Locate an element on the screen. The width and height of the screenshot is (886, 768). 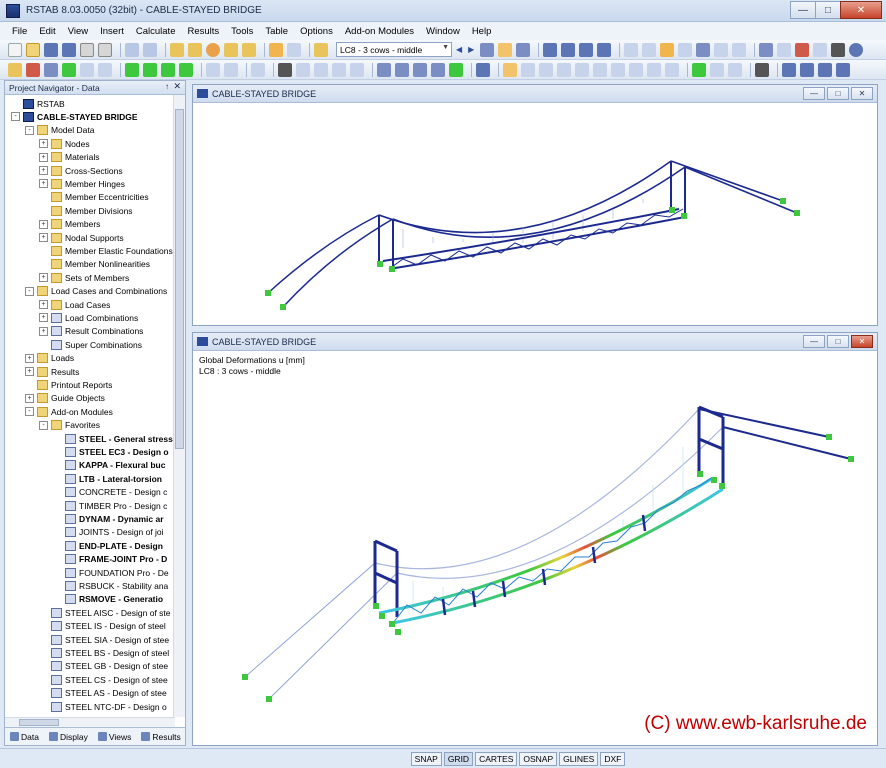
scale-icon is located at coordinates (303, 69).